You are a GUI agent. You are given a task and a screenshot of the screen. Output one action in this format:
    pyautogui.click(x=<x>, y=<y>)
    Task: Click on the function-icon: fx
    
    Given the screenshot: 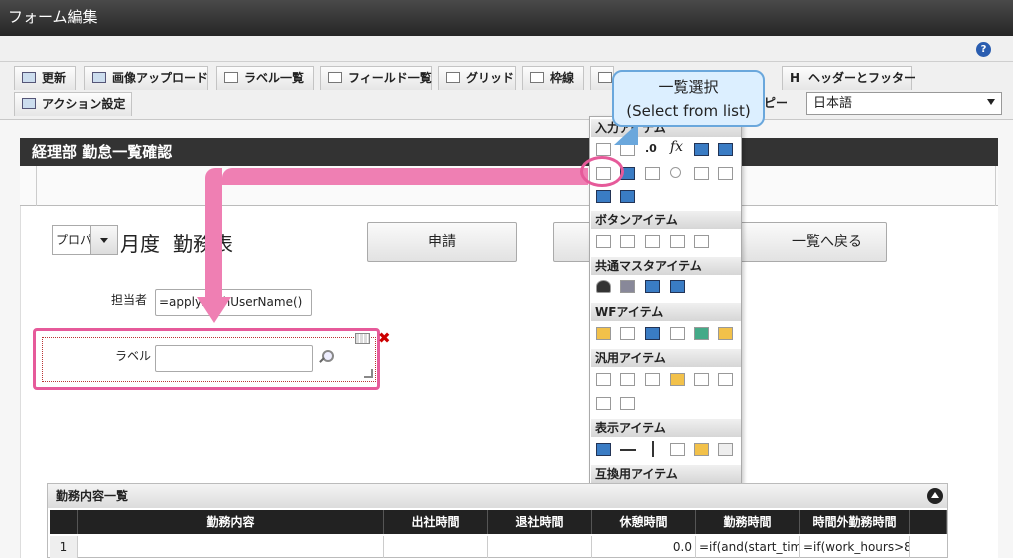 What is the action you would take?
    pyautogui.click(x=676, y=147)
    